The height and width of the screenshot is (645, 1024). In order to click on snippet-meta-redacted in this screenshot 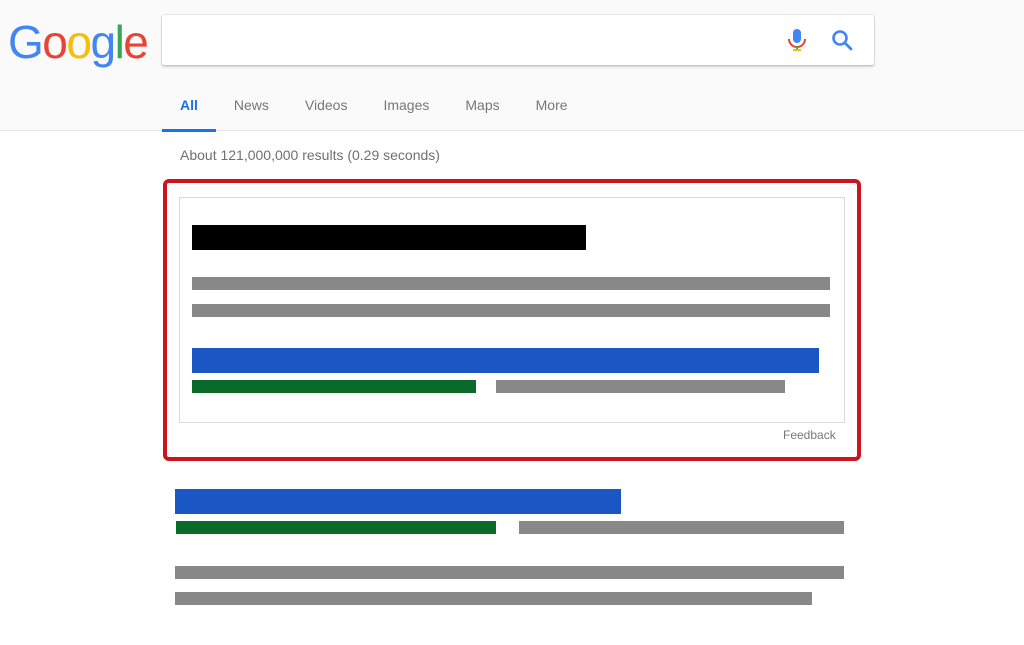, I will do `click(640, 386)`.